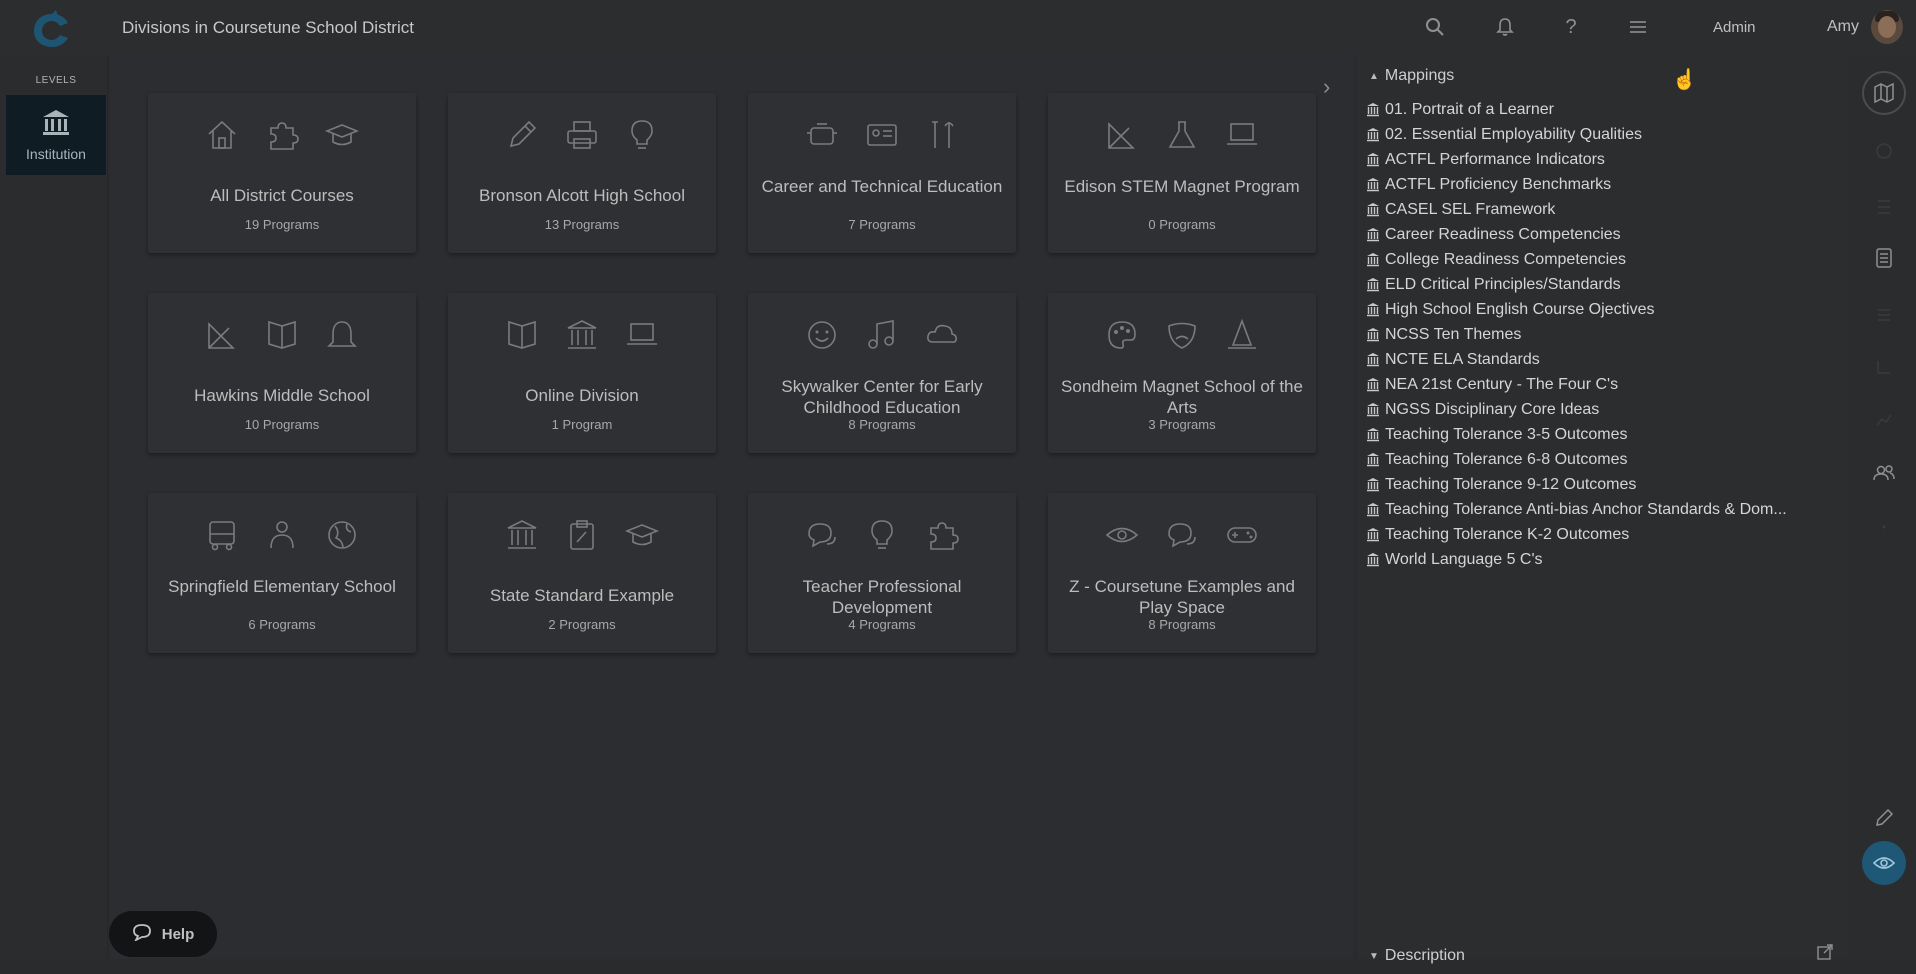  I want to click on mapping-item: Career Readiness Competencies, so click(1602, 234).